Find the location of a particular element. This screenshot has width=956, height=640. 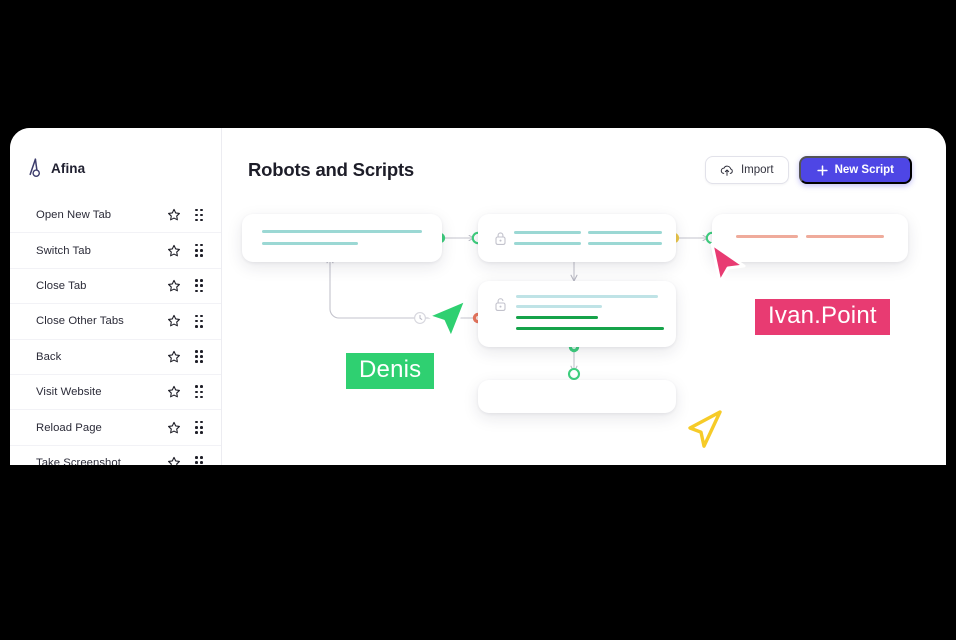

plus-icon is located at coordinates (822, 170).